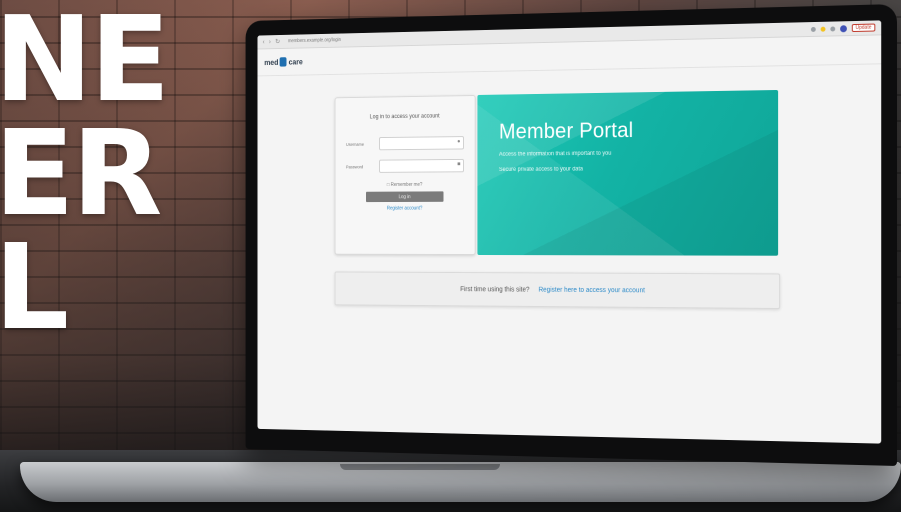 This screenshot has height=512, width=901. Describe the element at coordinates (459, 141) in the screenshot. I see `user-icon: ●` at that location.